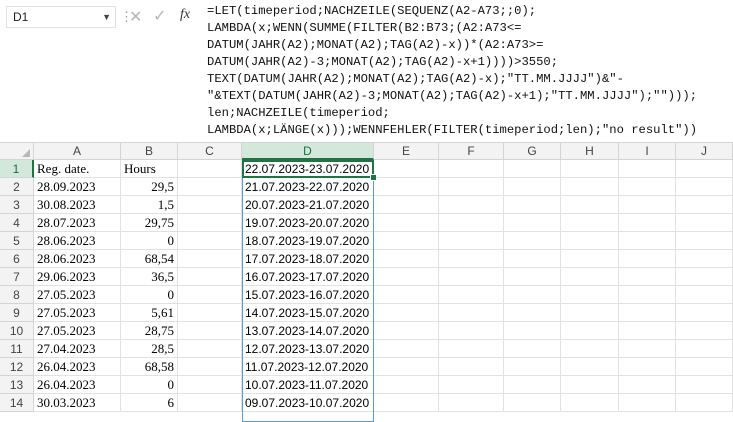 This screenshot has height=422, width=733. I want to click on column-header-f: F, so click(471, 151).